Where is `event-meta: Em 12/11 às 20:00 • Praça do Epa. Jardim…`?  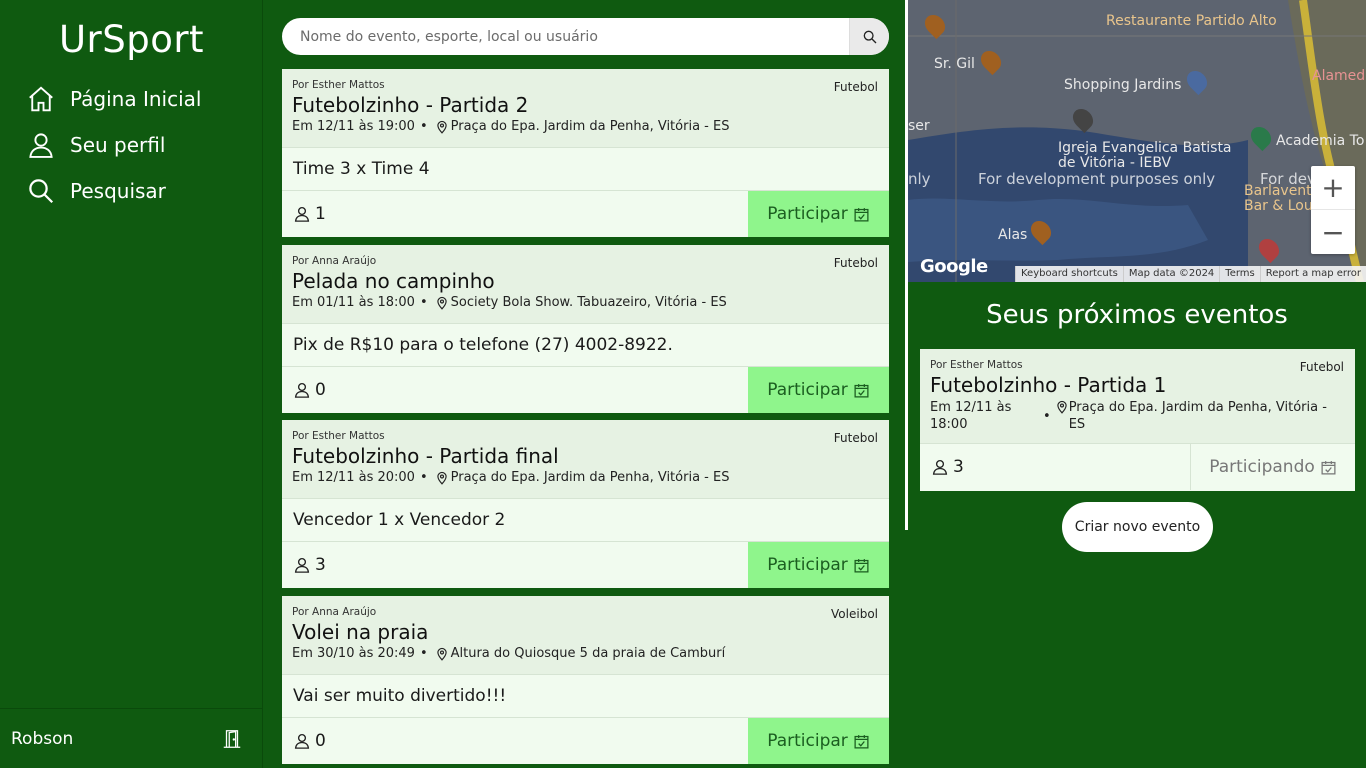 event-meta: Em 12/11 às 20:00 • Praça do Epa. Jardim… is located at coordinates (585, 477).